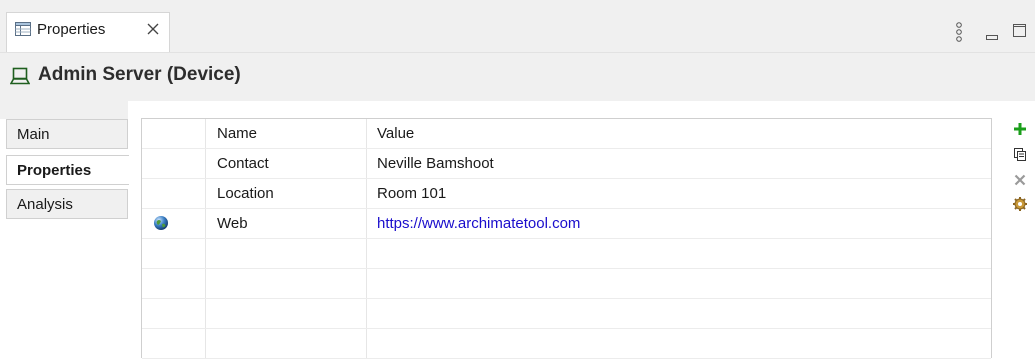  What do you see at coordinates (245, 193) in the screenshot?
I see `property-name: Location` at bounding box center [245, 193].